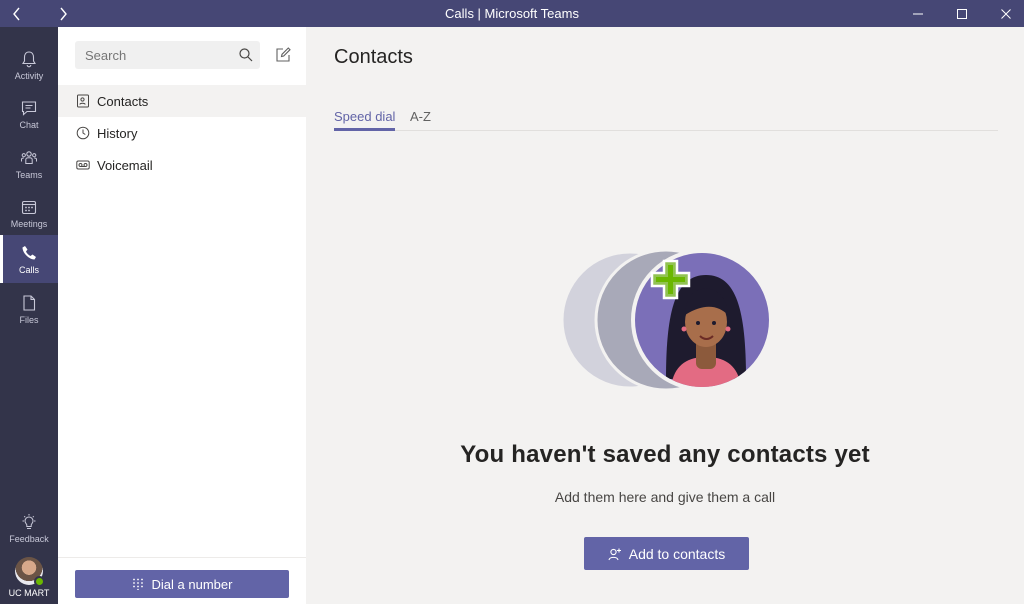  I want to click on chevron-left-icon, so click(16, 13).